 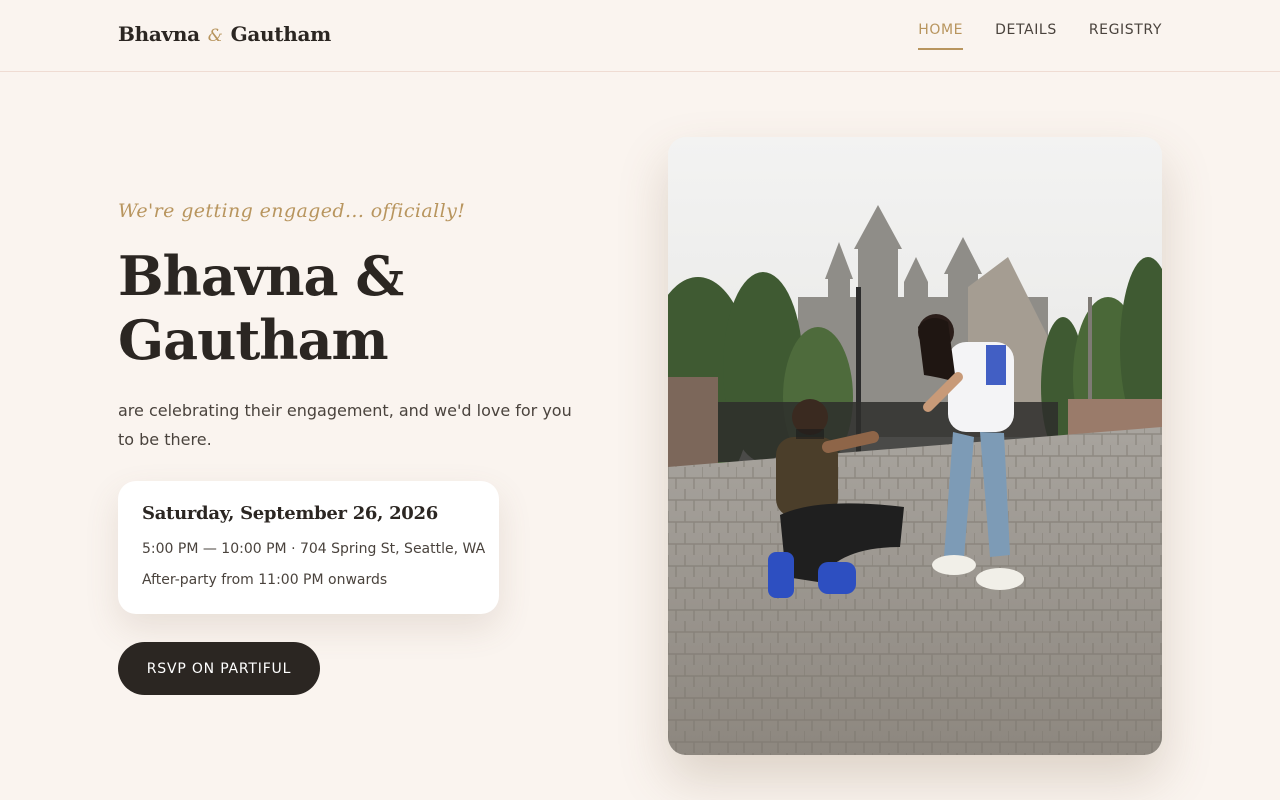 I want to click on site-logo: Bhavna & Gautham, so click(x=224, y=34).